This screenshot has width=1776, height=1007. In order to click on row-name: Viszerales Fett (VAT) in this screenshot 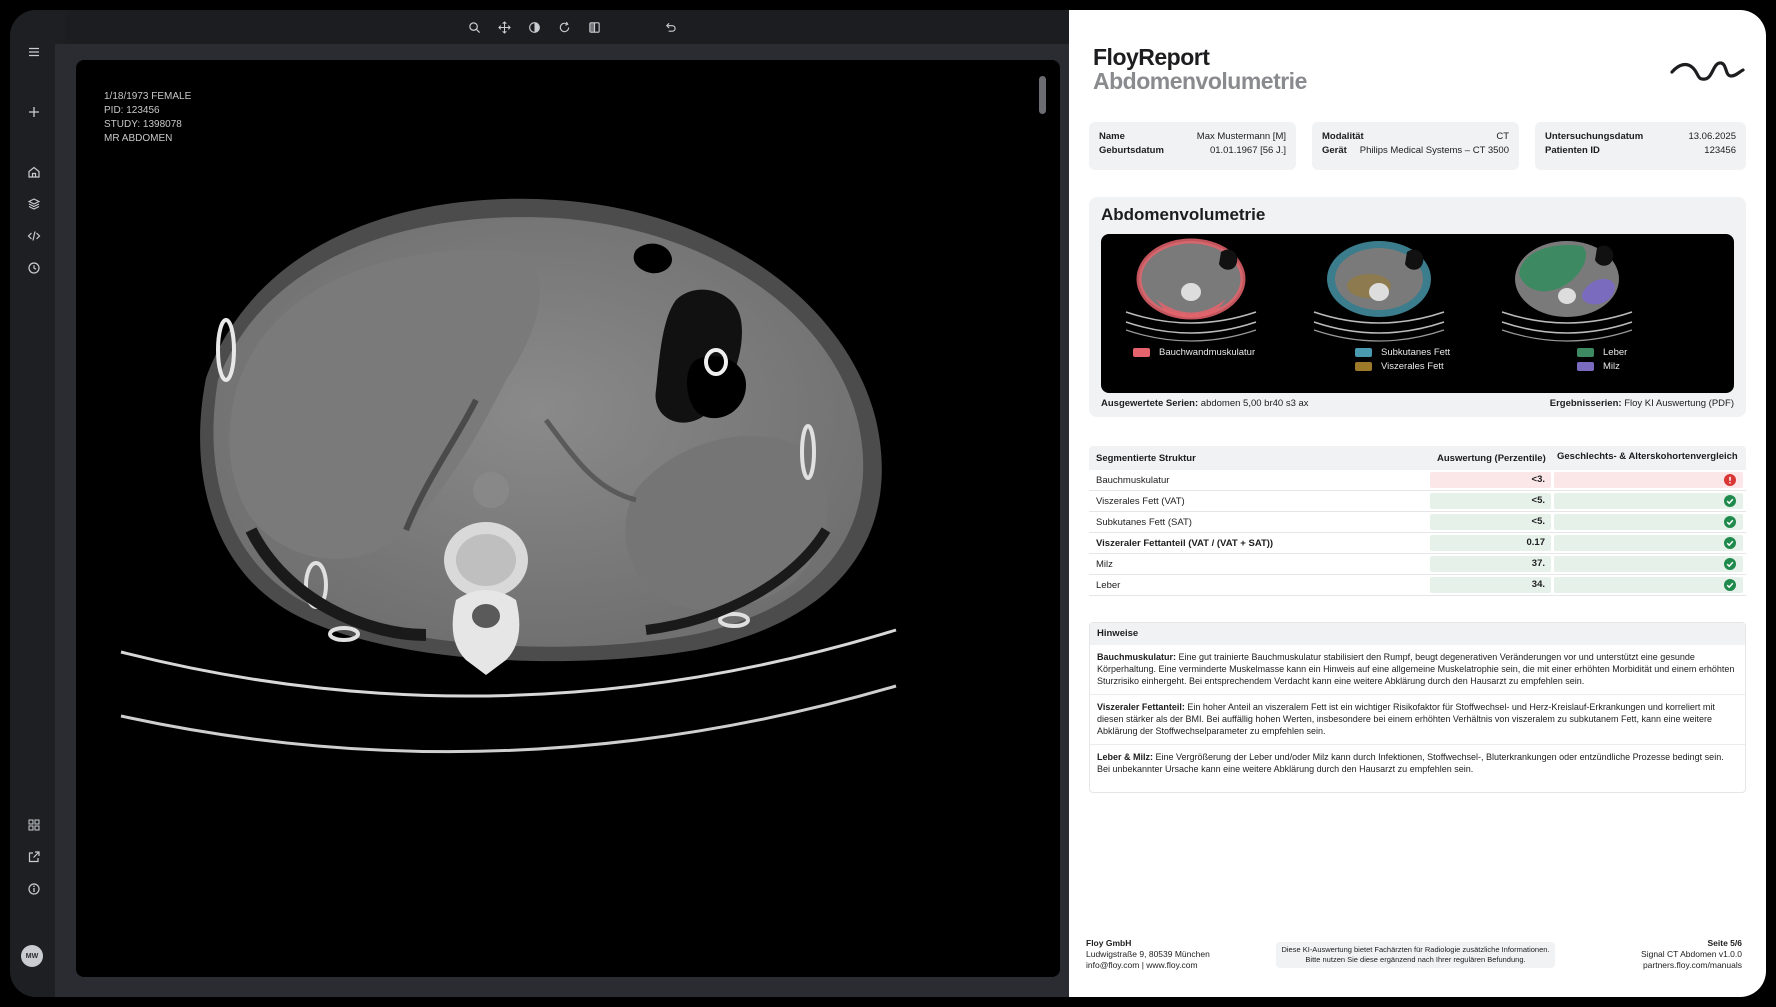, I will do `click(1140, 501)`.